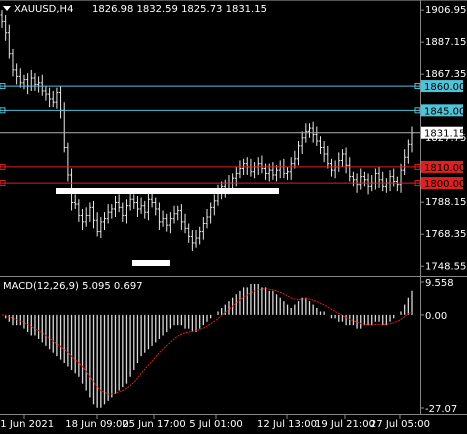  Describe the element at coordinates (27, 424) in the screenshot. I see `time-tick-label: 11 Jun 2021` at that location.